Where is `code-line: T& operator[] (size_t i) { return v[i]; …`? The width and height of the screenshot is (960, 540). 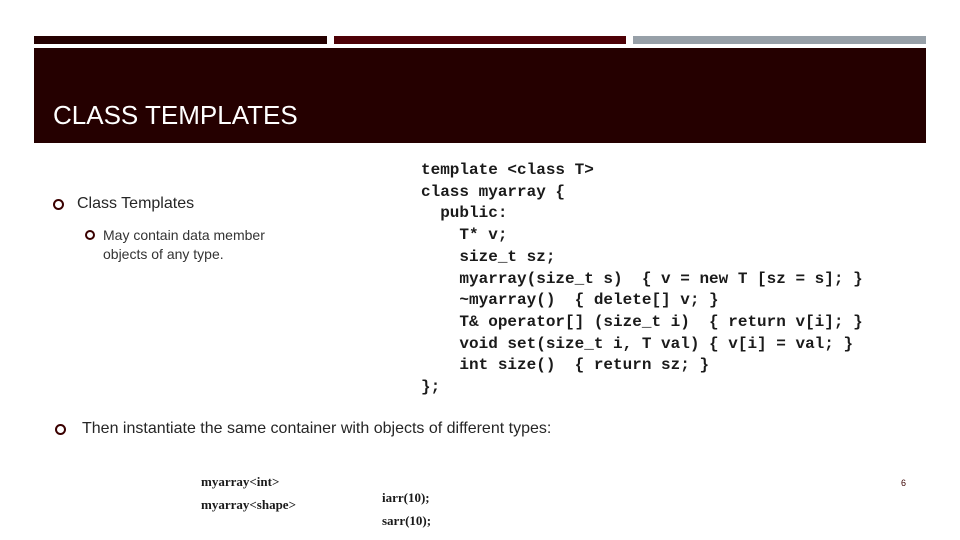 code-line: T& operator[] (size_t i) { return v[i]; … is located at coordinates (642, 321).